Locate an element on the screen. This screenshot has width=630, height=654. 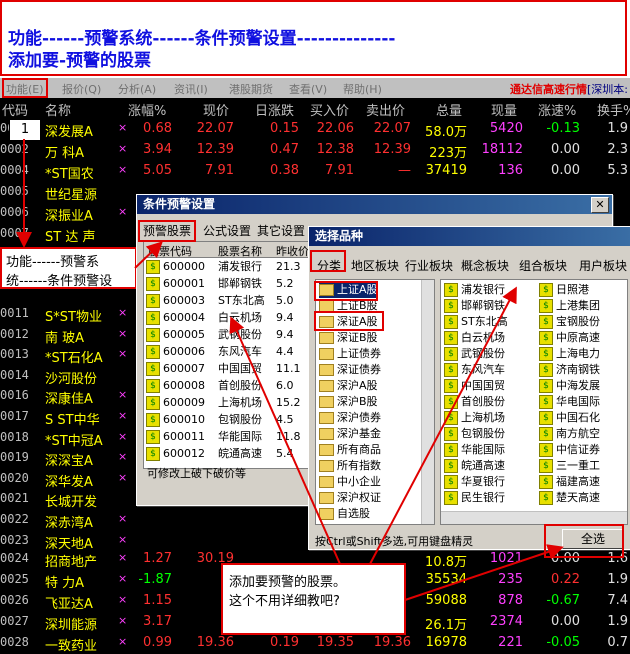
arrow-to-list is located at coordinates (285, 440).